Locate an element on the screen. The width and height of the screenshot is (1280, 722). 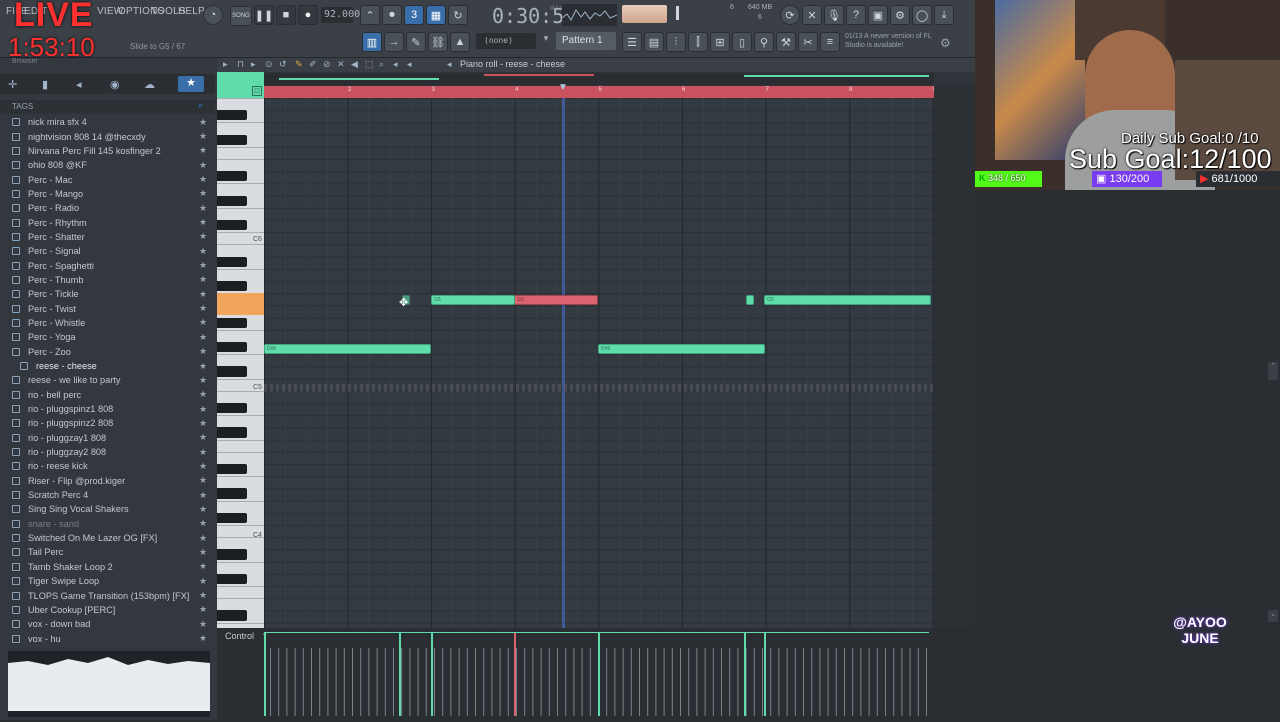
playback-tool-icon: ◂ is located at coordinates (395, 64).